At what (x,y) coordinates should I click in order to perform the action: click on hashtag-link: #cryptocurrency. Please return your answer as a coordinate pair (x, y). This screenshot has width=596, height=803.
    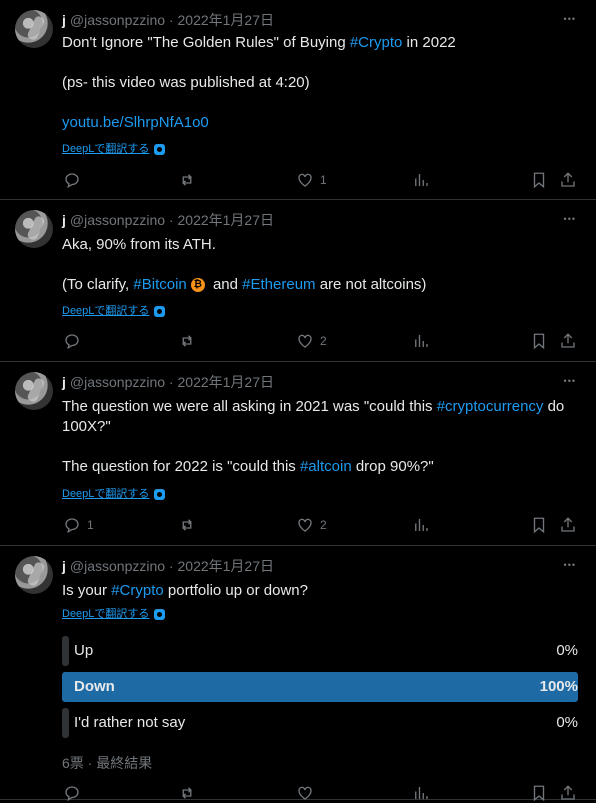
    Looking at the image, I should click on (490, 406).